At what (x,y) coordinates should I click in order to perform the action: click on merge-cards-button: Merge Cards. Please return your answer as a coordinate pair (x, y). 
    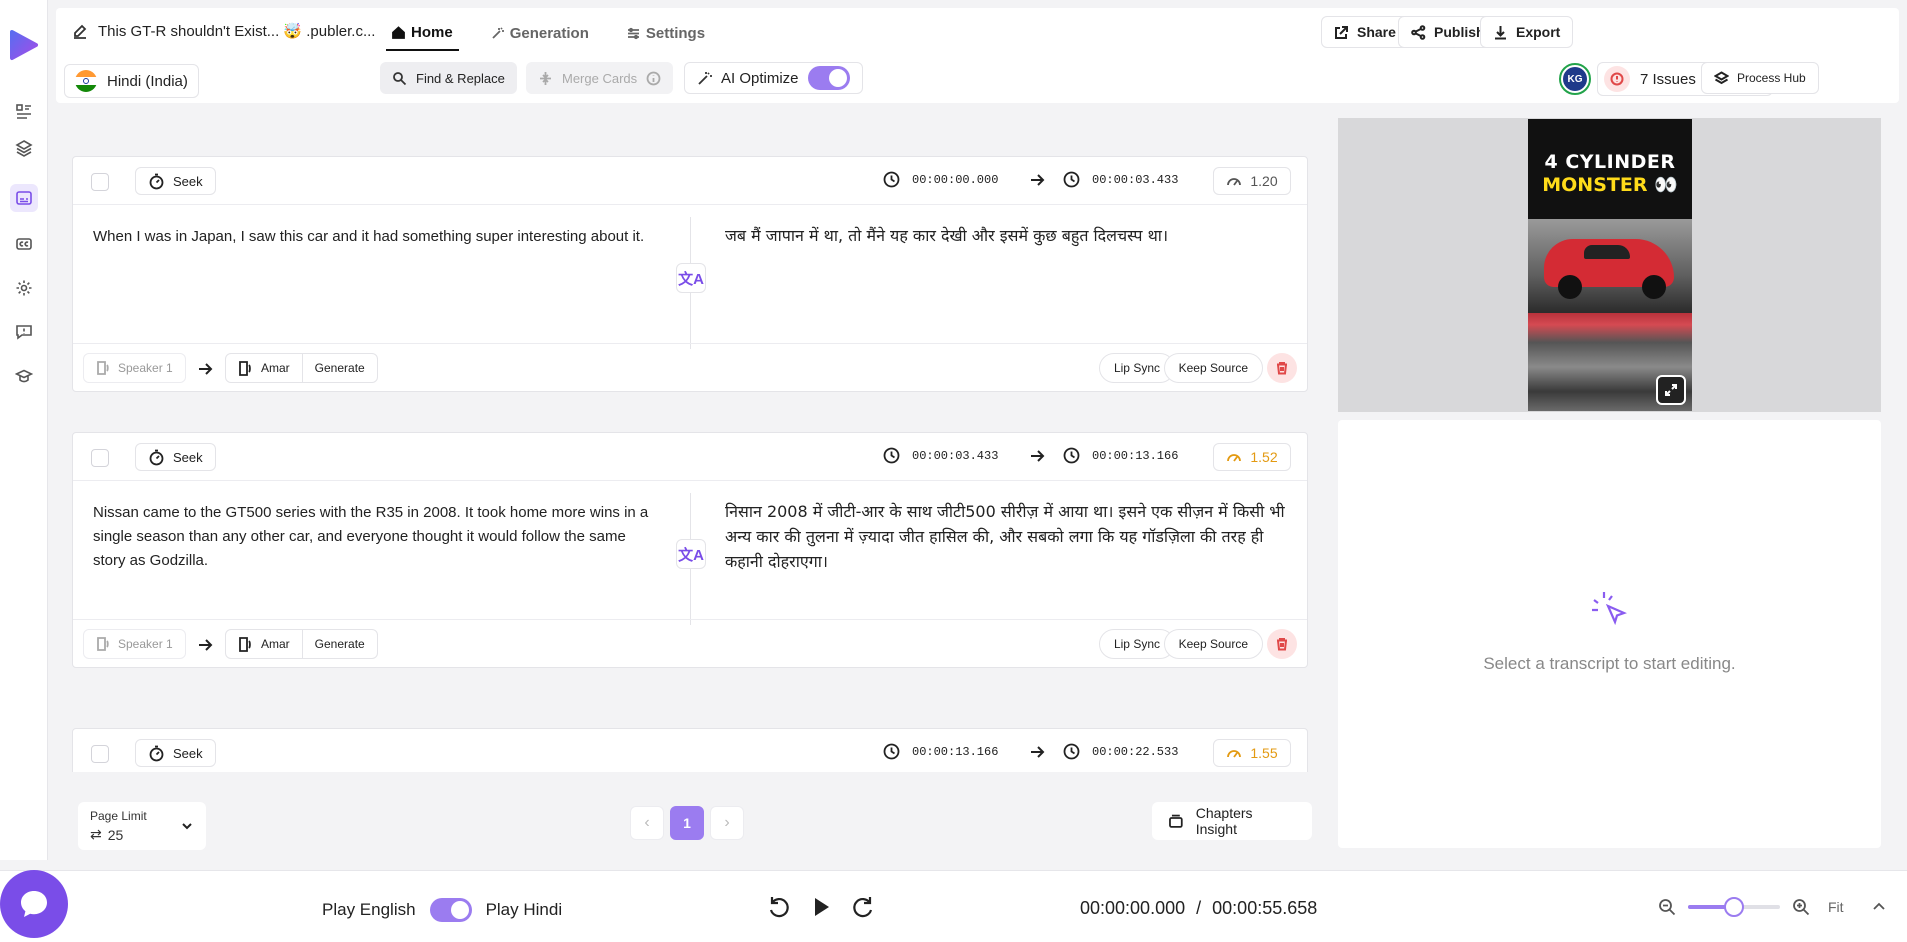
    Looking at the image, I should click on (600, 78).